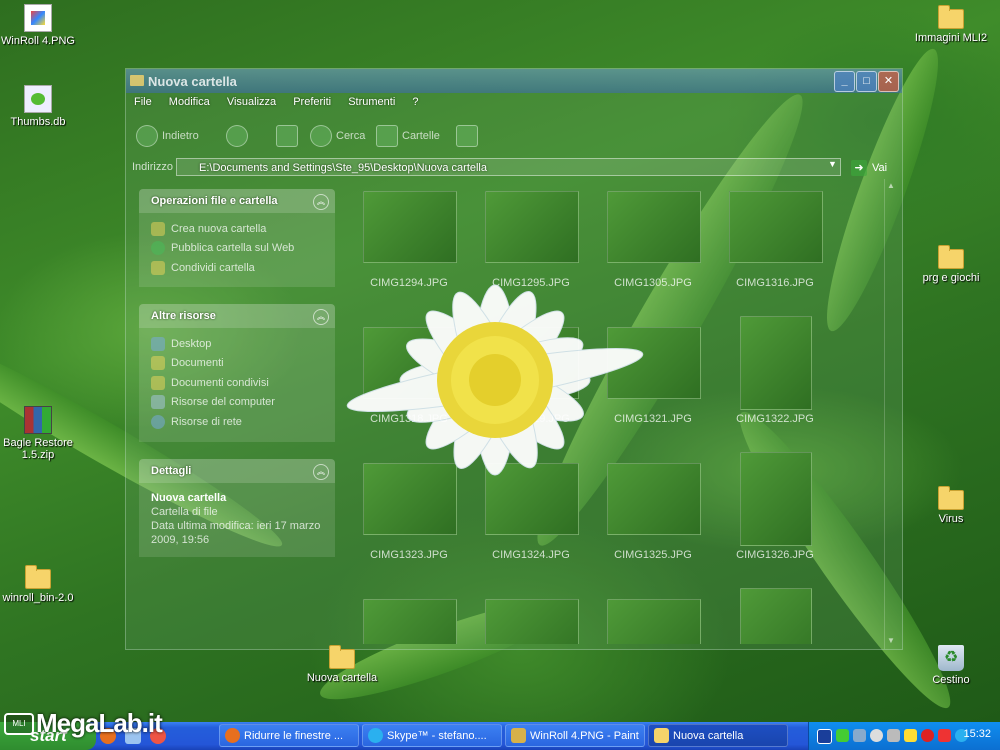  Describe the element at coordinates (342, 678) in the screenshot. I see `desktop-icon-label: Nuova cartella` at that location.